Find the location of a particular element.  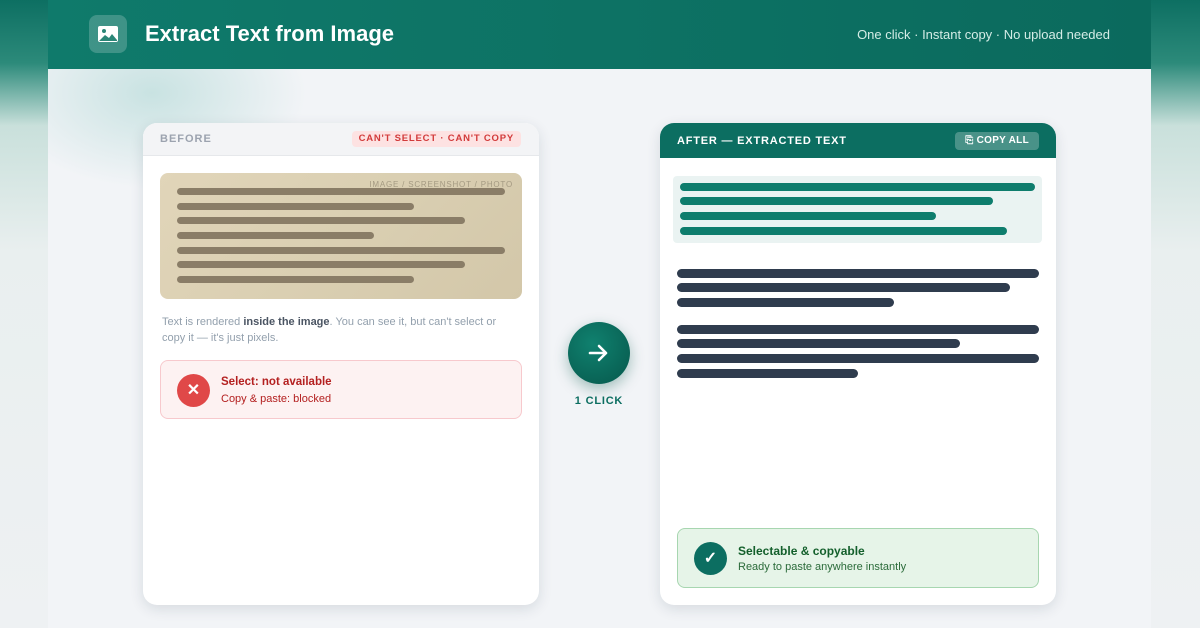

clipboard-icon: ⎘ is located at coordinates (969, 140).